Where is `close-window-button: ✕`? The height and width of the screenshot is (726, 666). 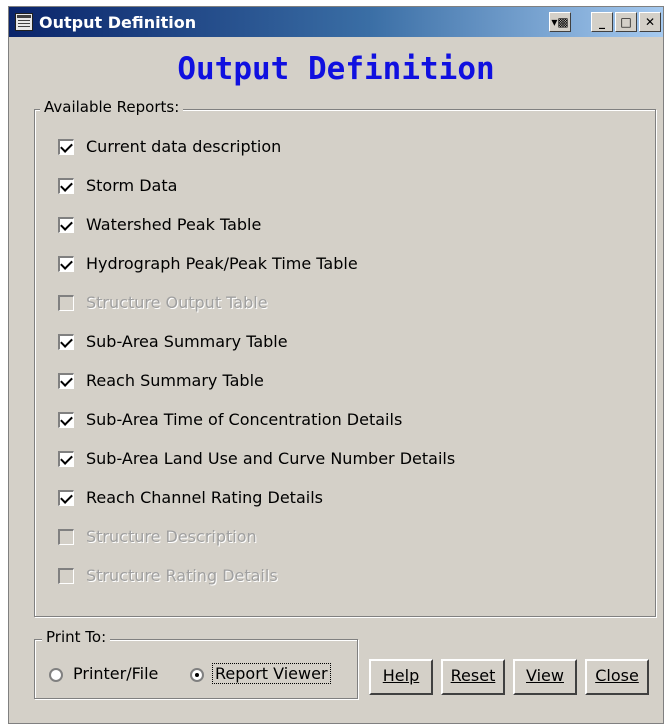 close-window-button: ✕ is located at coordinates (650, 22).